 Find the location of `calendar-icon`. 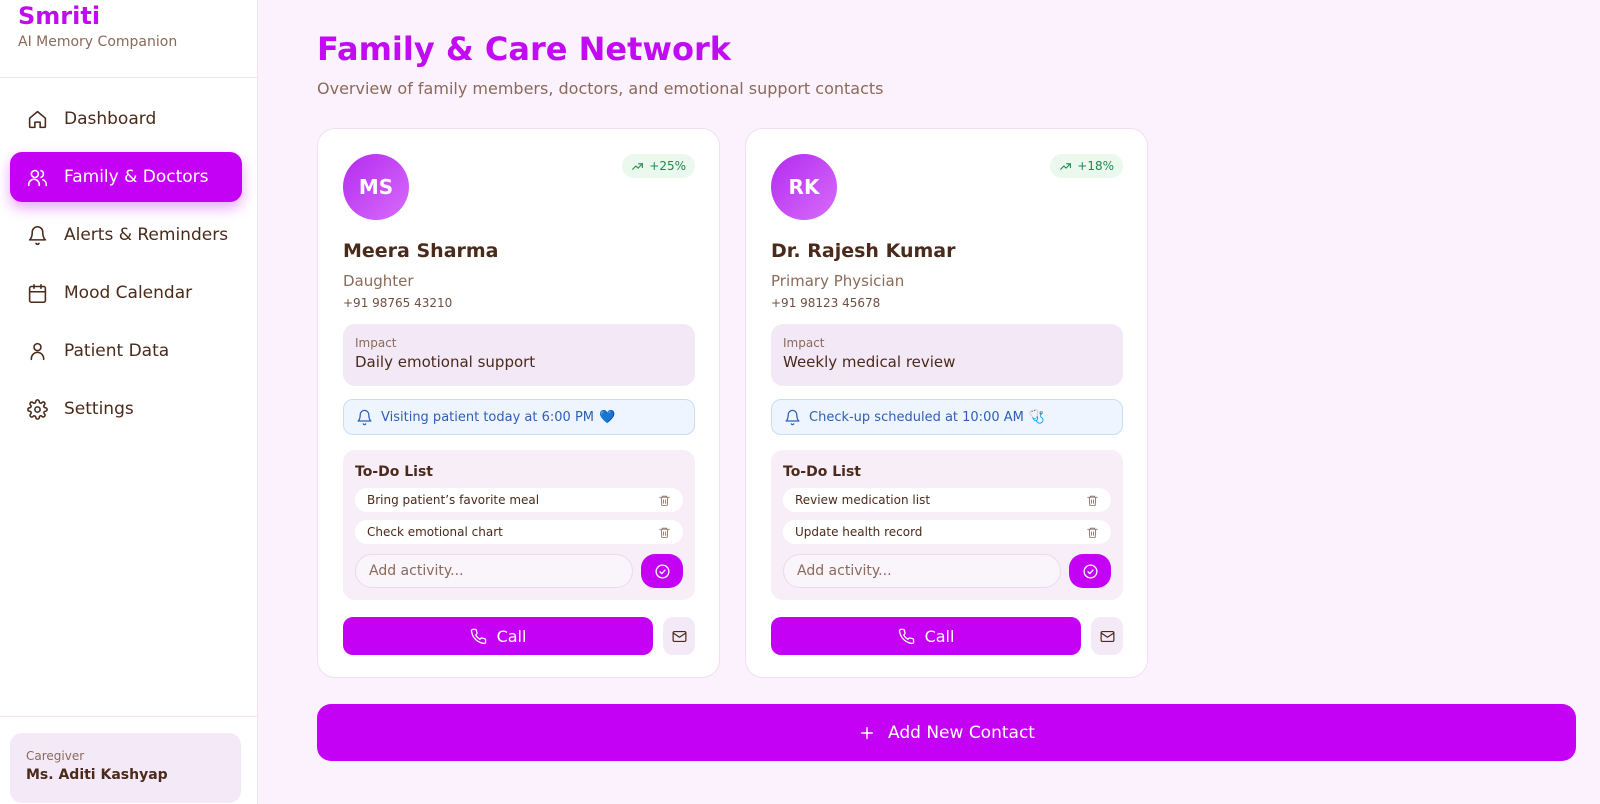

calendar-icon is located at coordinates (37, 293).